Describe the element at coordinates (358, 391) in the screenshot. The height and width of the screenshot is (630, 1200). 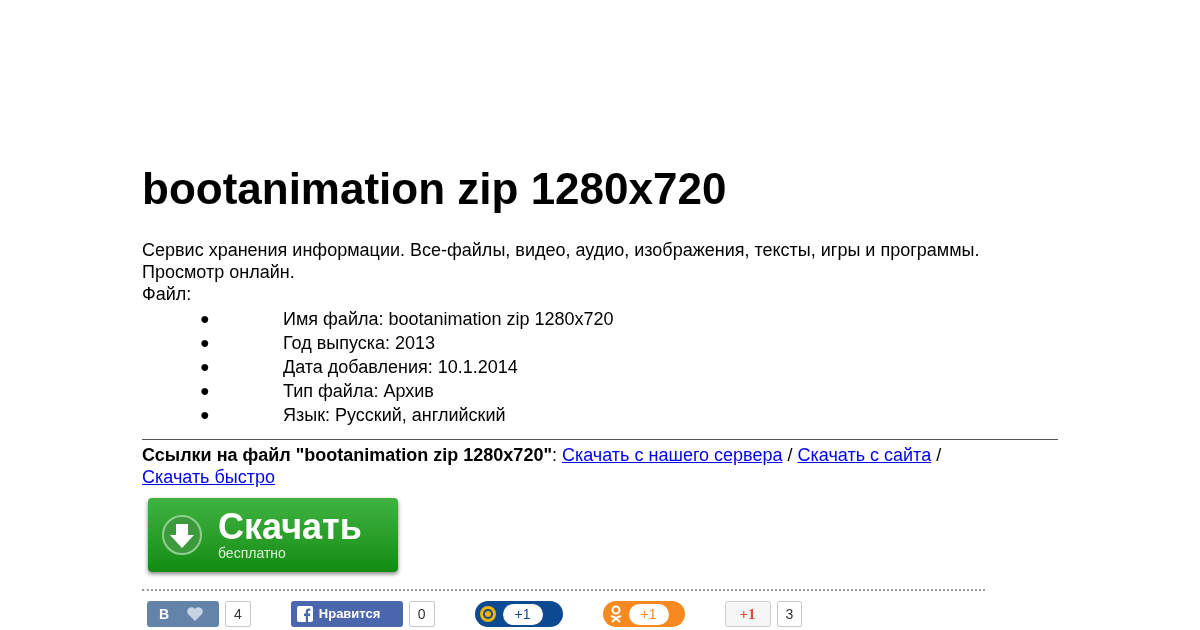
I see `file-detail: Тип файла: Архив` at that location.